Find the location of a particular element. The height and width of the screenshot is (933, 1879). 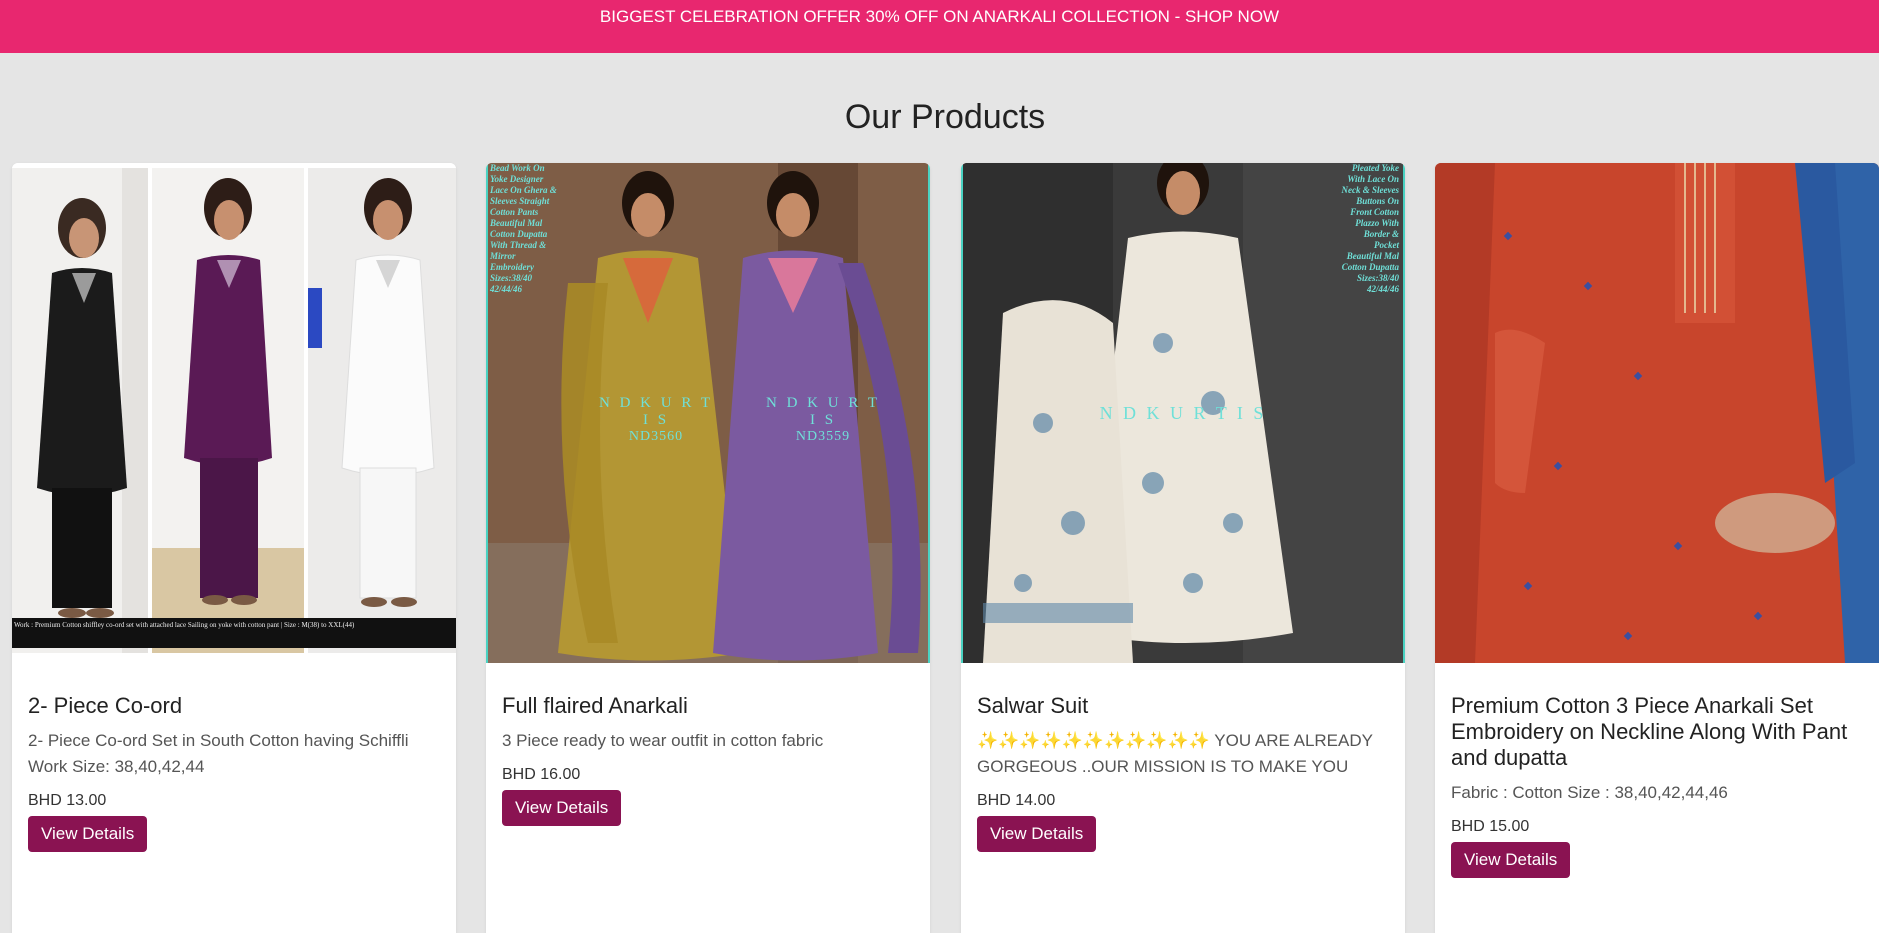

product-price: BHD 16.00 is located at coordinates (541, 774).